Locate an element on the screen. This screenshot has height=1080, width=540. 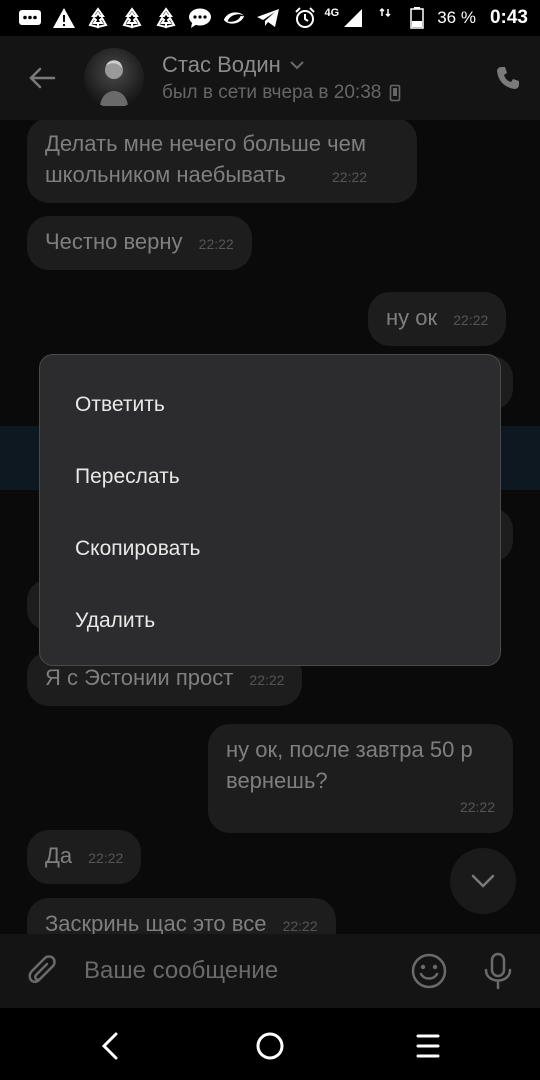
scroll-down-button is located at coordinates (483, 881).